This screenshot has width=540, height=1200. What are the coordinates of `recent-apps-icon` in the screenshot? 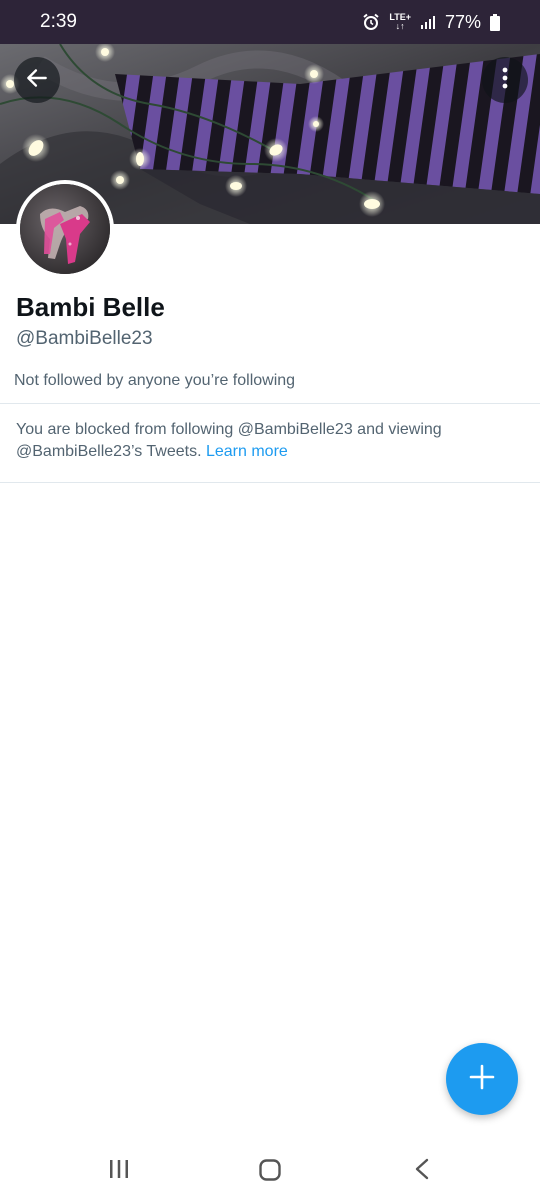 It's located at (119, 1172).